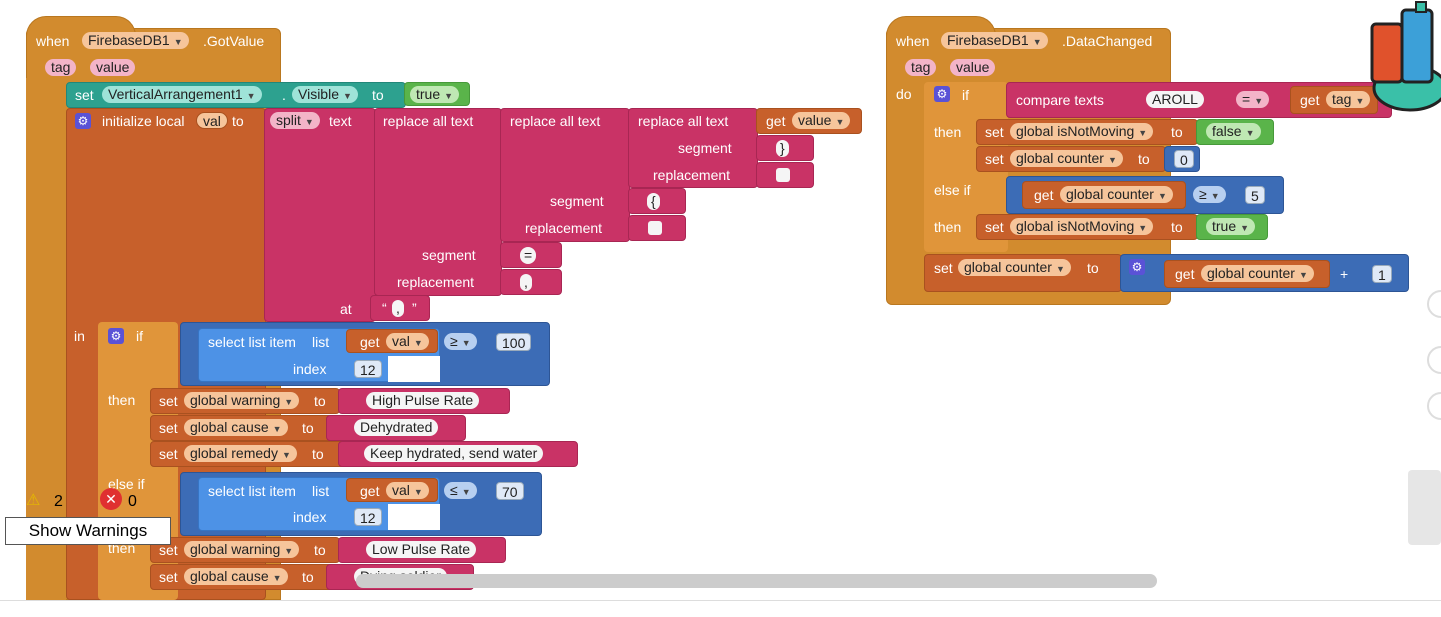 This screenshot has width=1441, height=617. I want to click on split-dropdown: split ▼, so click(295, 120).